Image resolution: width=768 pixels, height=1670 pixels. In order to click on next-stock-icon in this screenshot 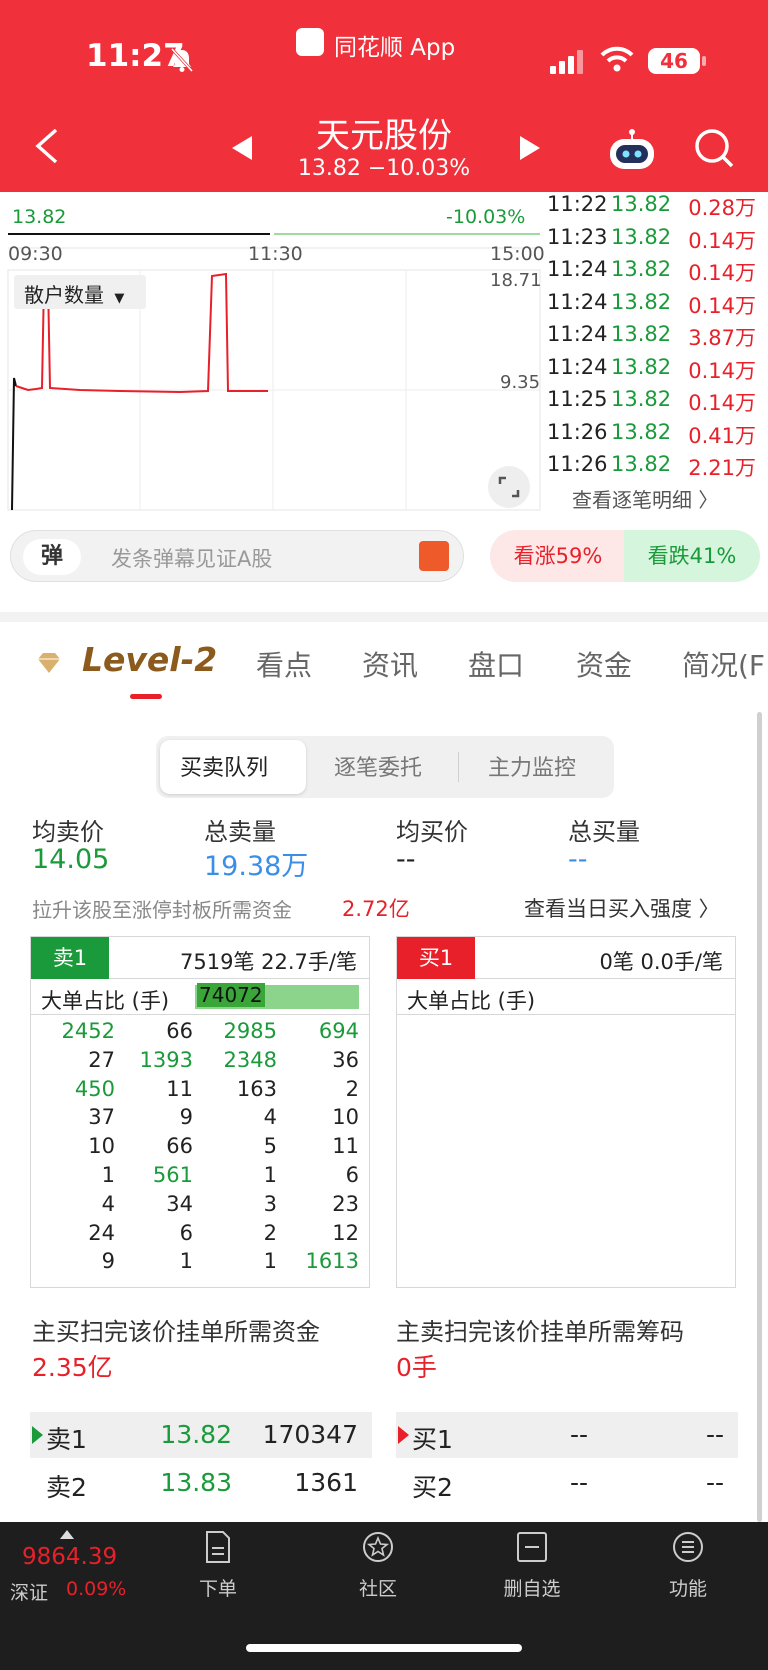, I will do `click(530, 148)`.